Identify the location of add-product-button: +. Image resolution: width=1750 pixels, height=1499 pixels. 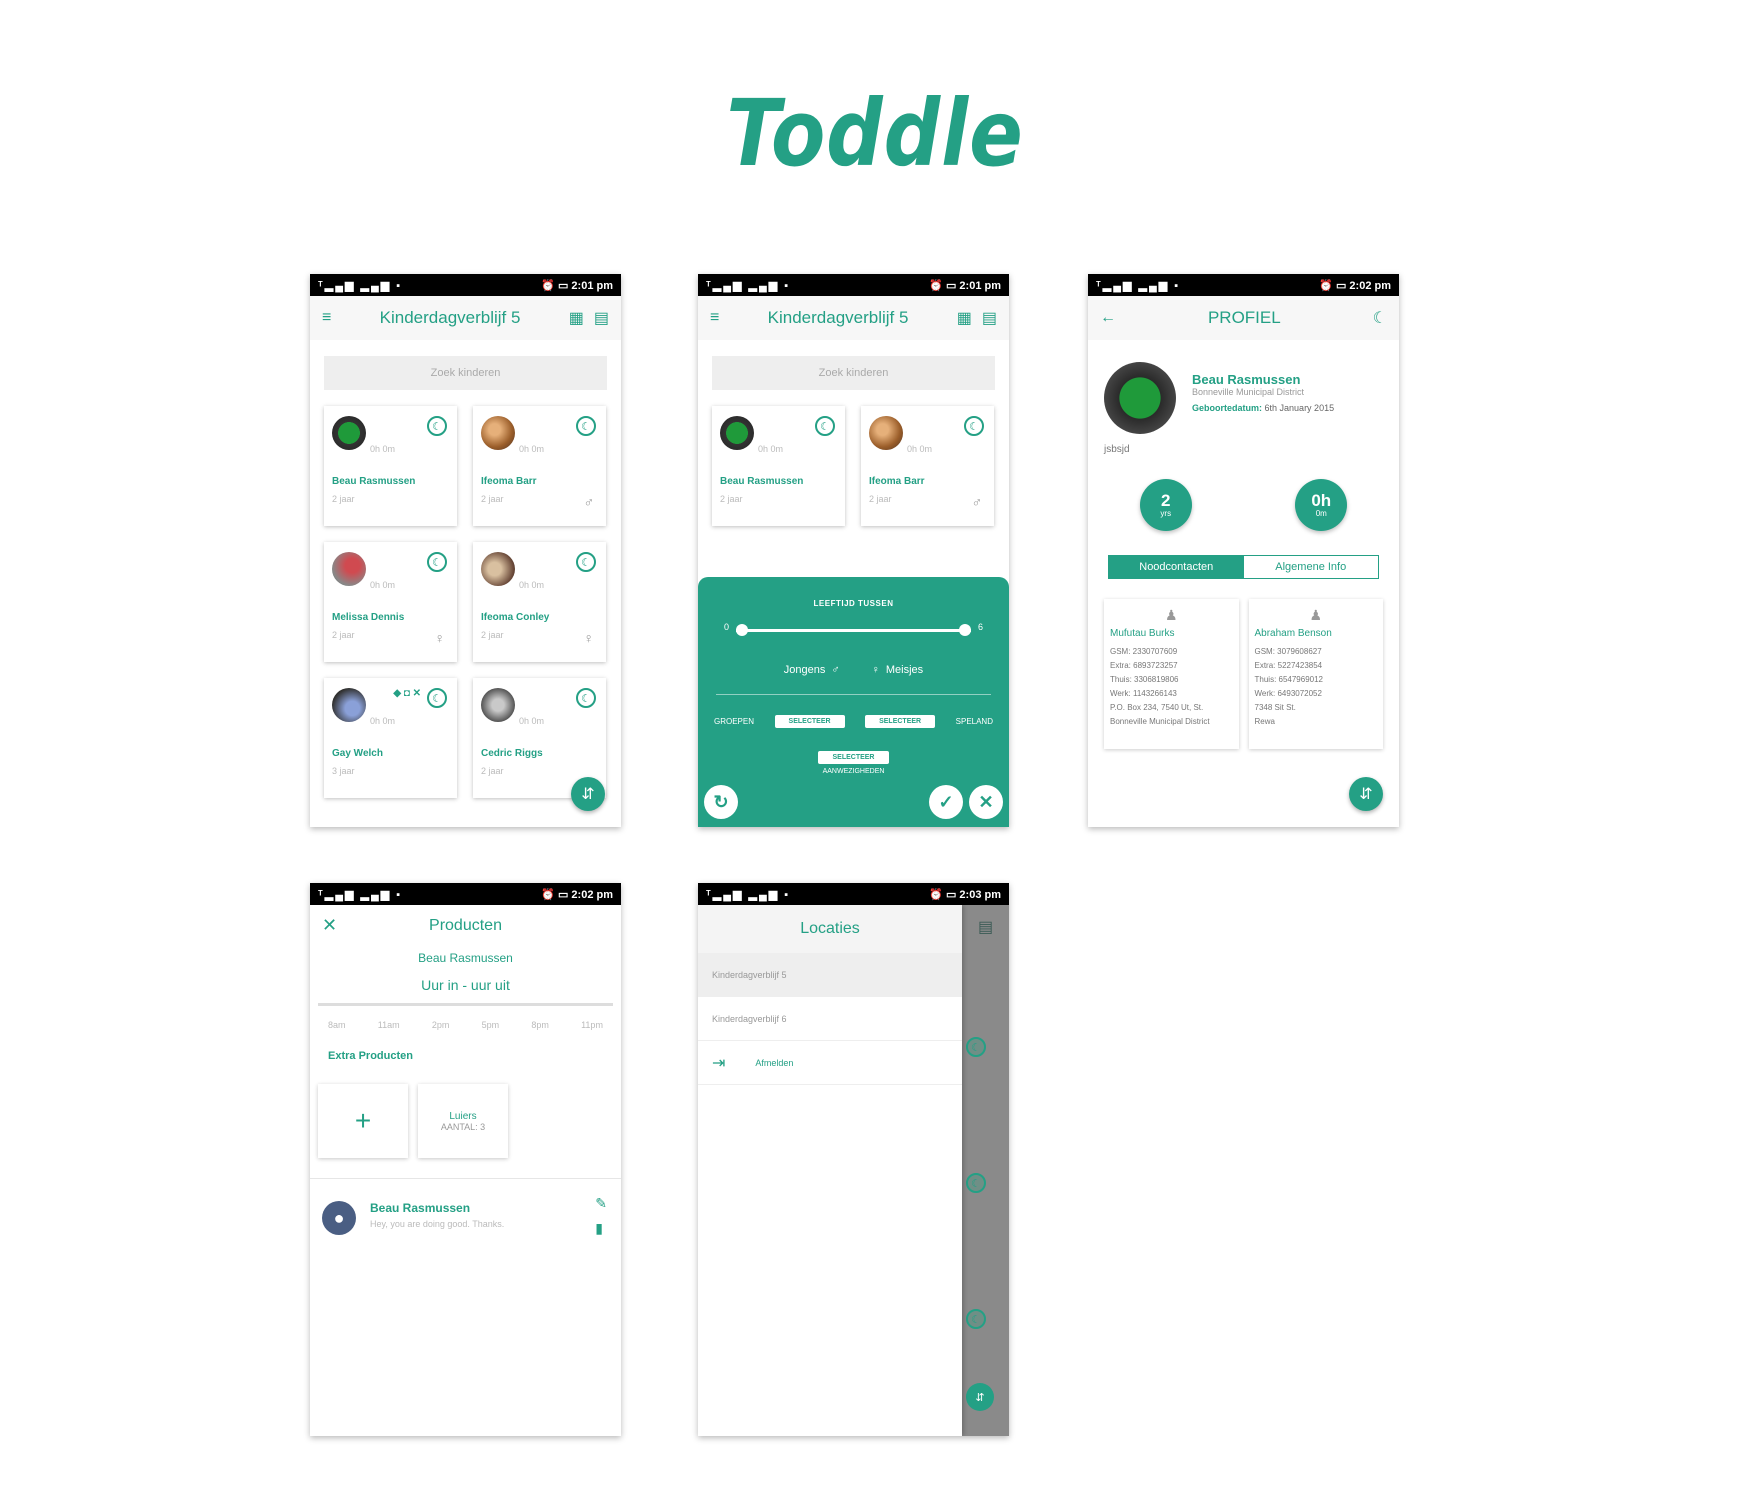
(363, 1121).